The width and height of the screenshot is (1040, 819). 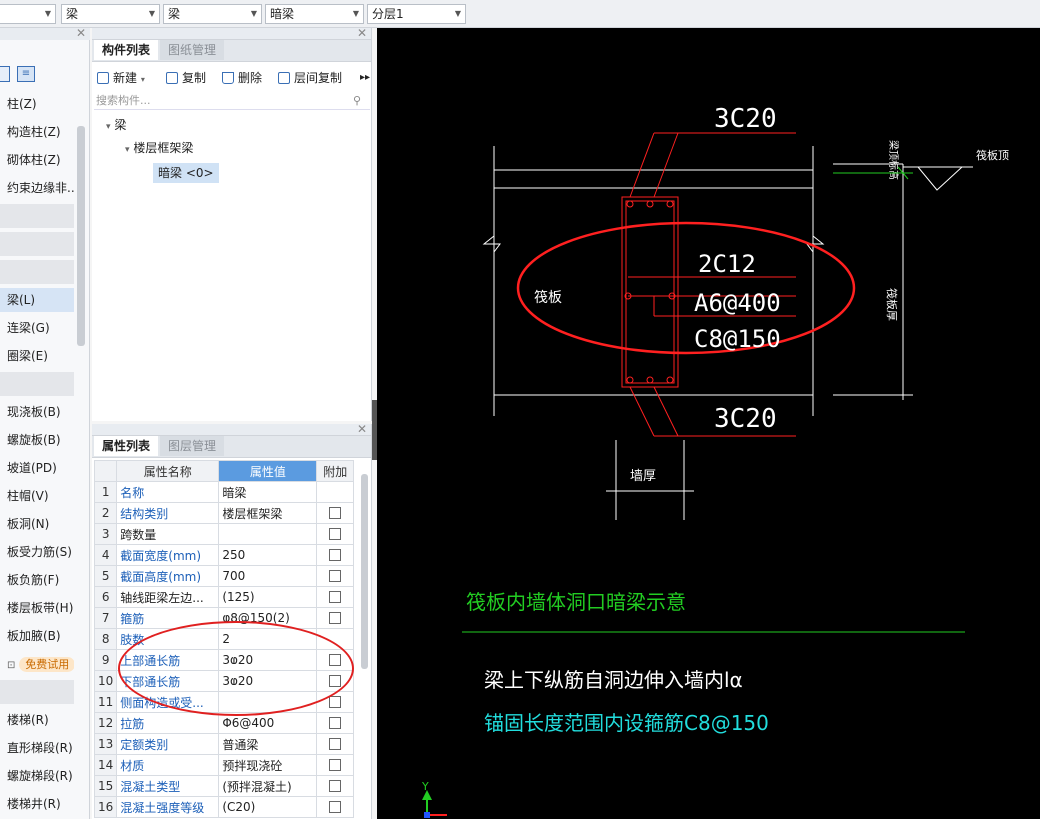 What do you see at coordinates (116, 125) in the screenshot?
I see `tree-root: ▾ 梁` at bounding box center [116, 125].